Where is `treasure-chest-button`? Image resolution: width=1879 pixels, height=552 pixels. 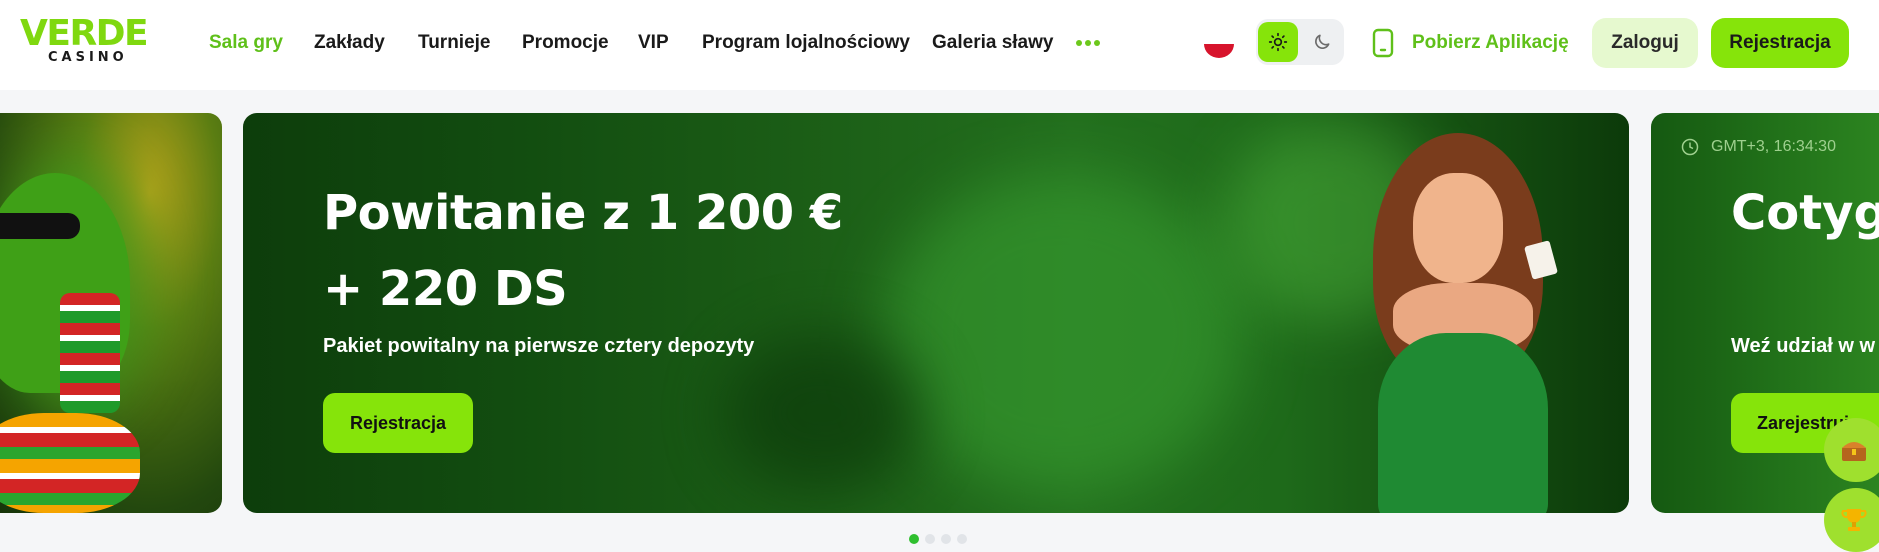 treasure-chest-button is located at coordinates (1851, 450).